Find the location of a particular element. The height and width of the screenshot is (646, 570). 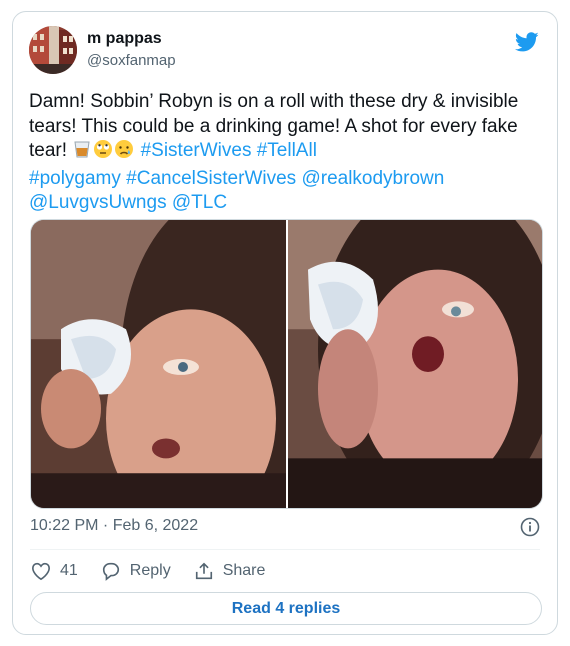

rolling-eyes-icon is located at coordinates (103, 153).